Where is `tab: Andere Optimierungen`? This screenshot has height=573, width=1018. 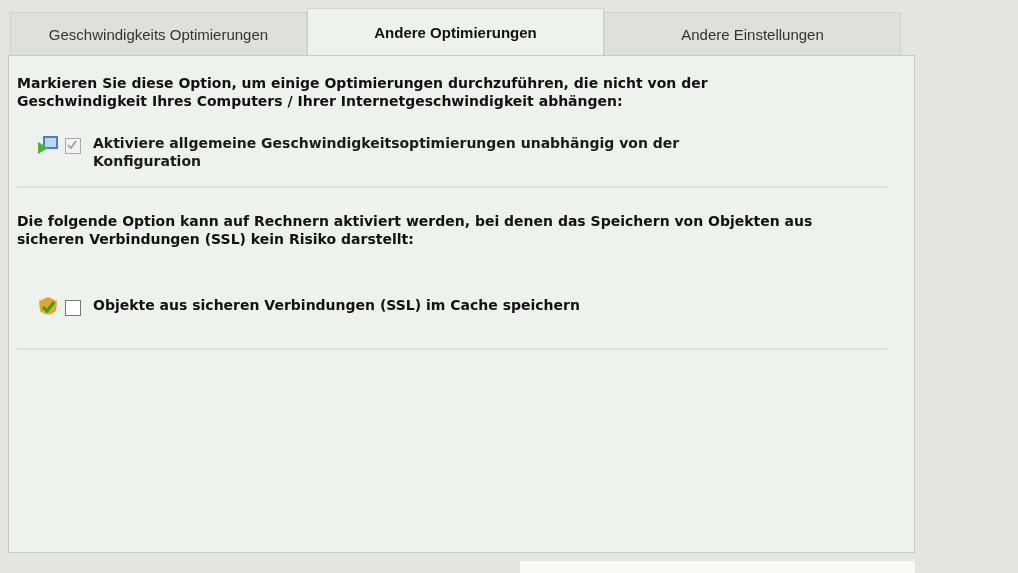 tab: Andere Optimierungen is located at coordinates (455, 31).